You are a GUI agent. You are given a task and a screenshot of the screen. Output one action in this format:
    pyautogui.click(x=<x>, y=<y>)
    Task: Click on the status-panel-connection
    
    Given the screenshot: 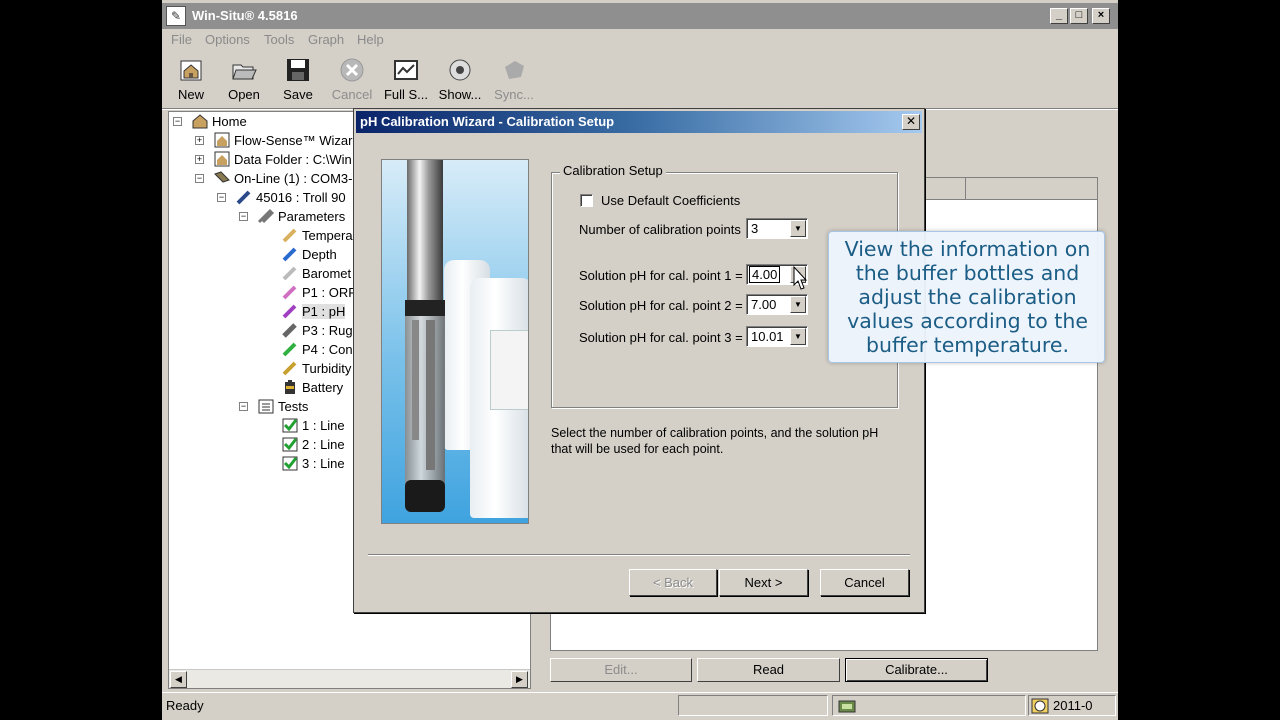 What is the action you would take?
    pyautogui.click(x=929, y=705)
    